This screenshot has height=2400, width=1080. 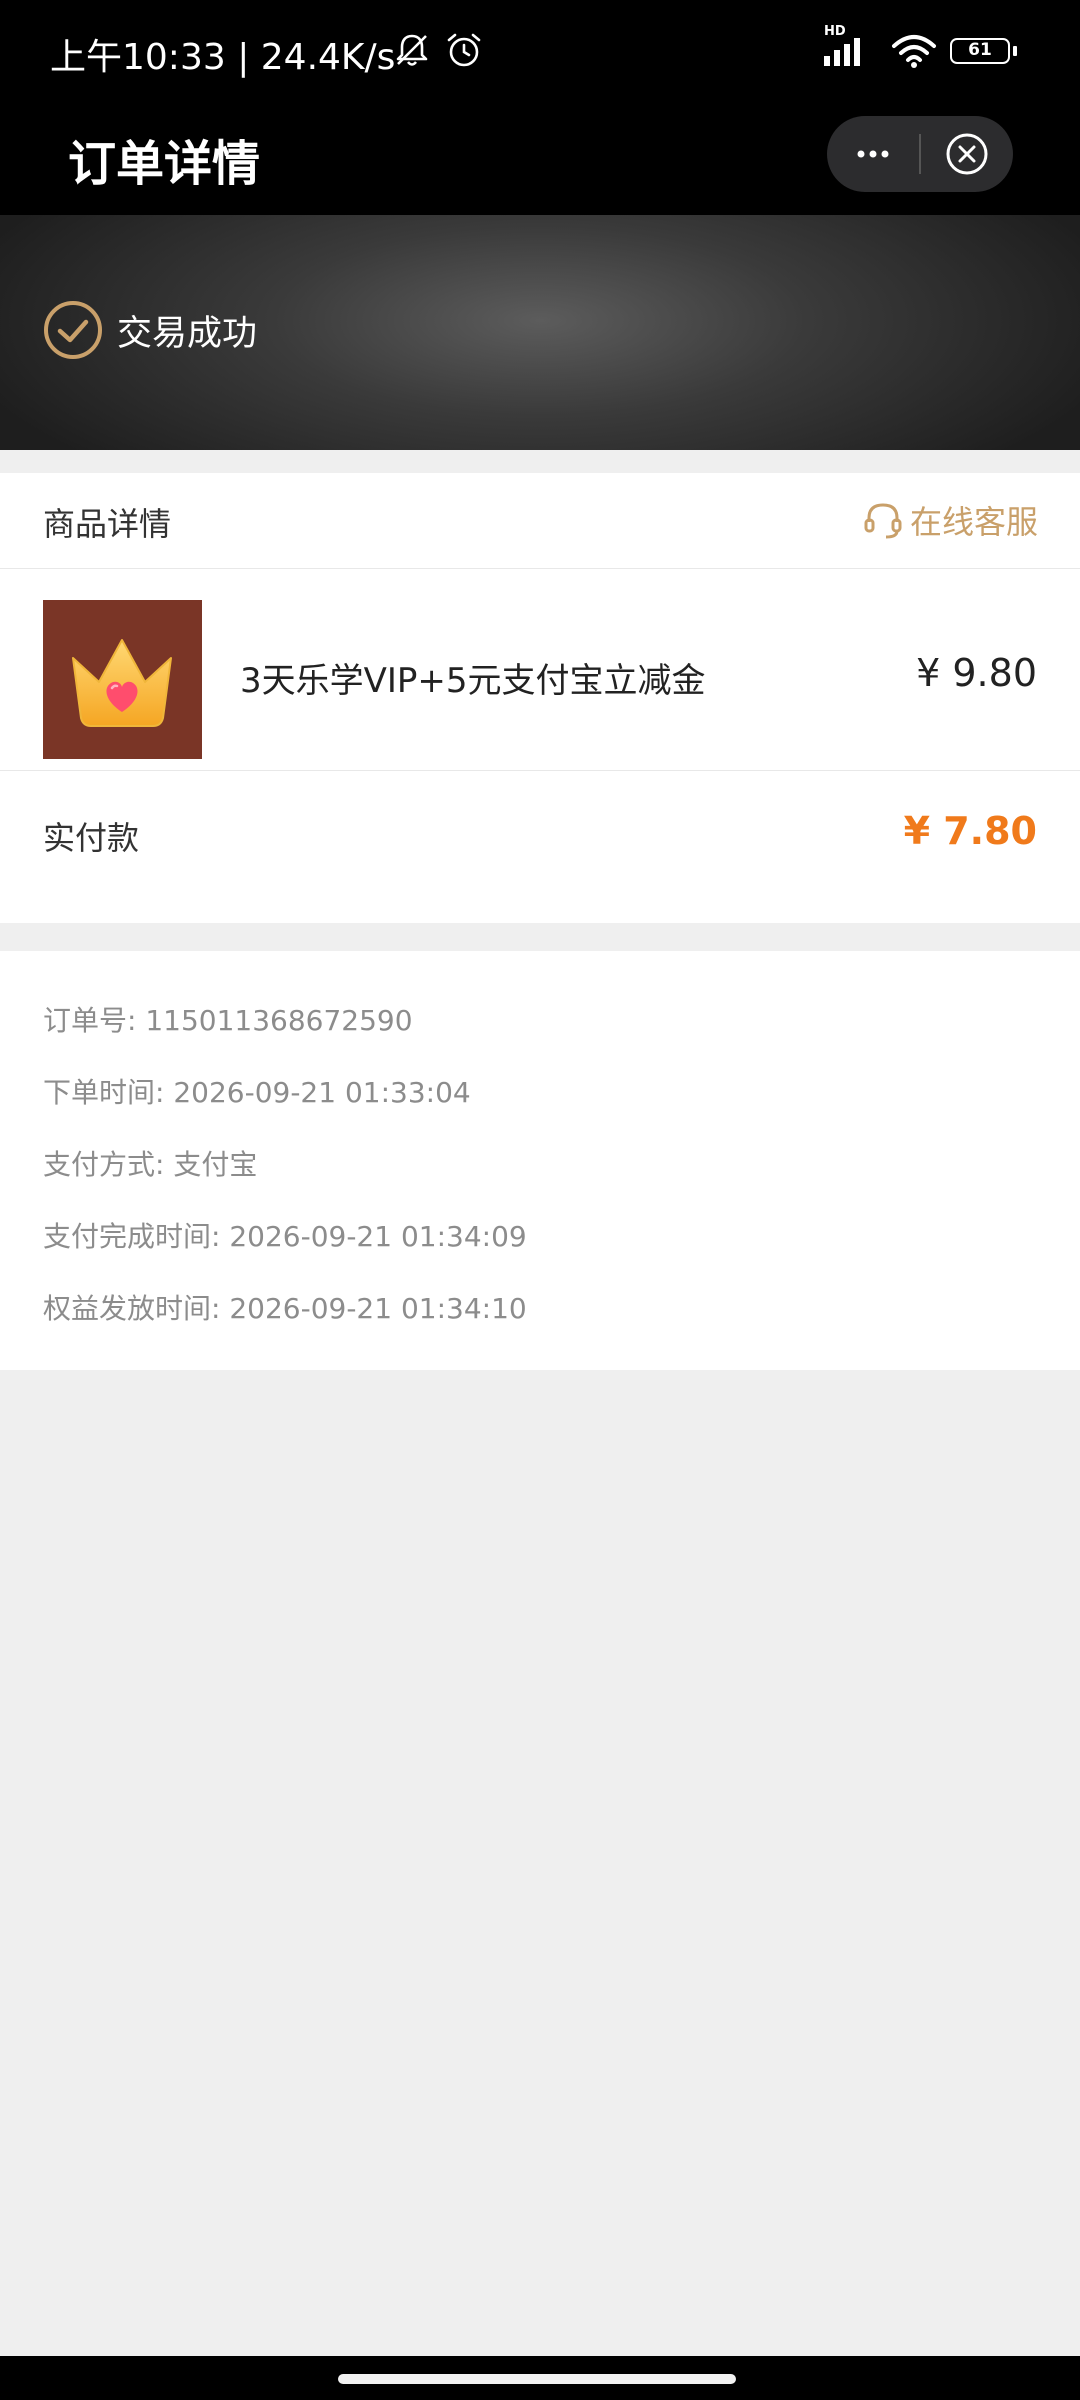 I want to click on order-status: 交易成功, so click(x=150, y=330).